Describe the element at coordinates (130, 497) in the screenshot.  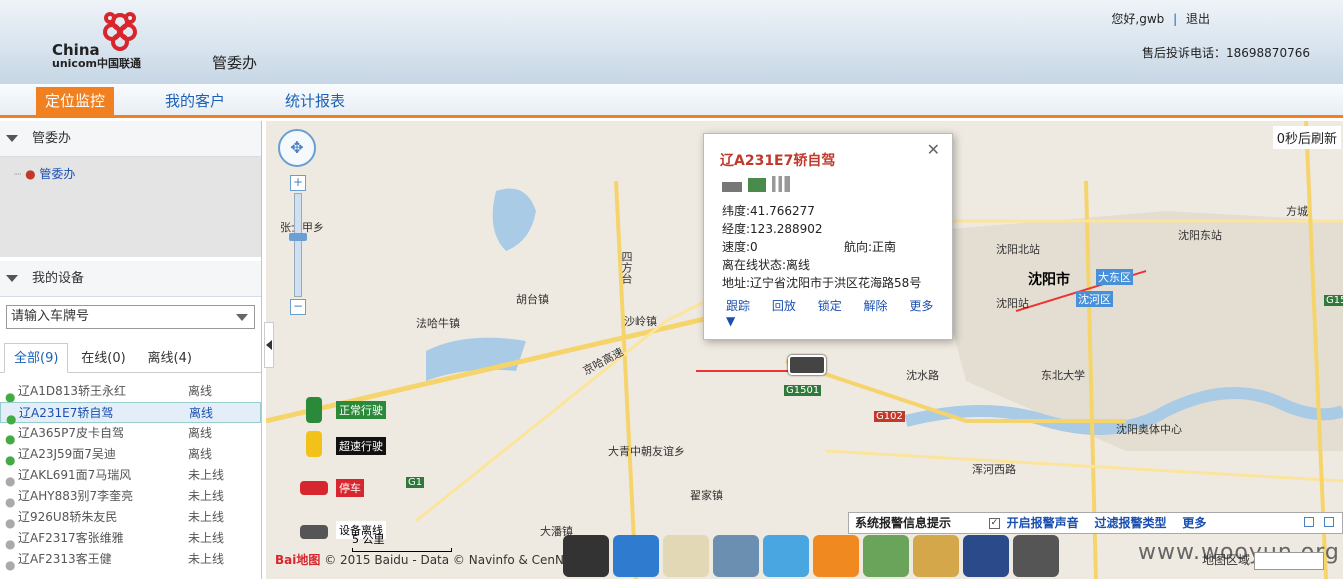
I see `list-item: ● 辽AHY883别7李奎亮 未上线` at that location.